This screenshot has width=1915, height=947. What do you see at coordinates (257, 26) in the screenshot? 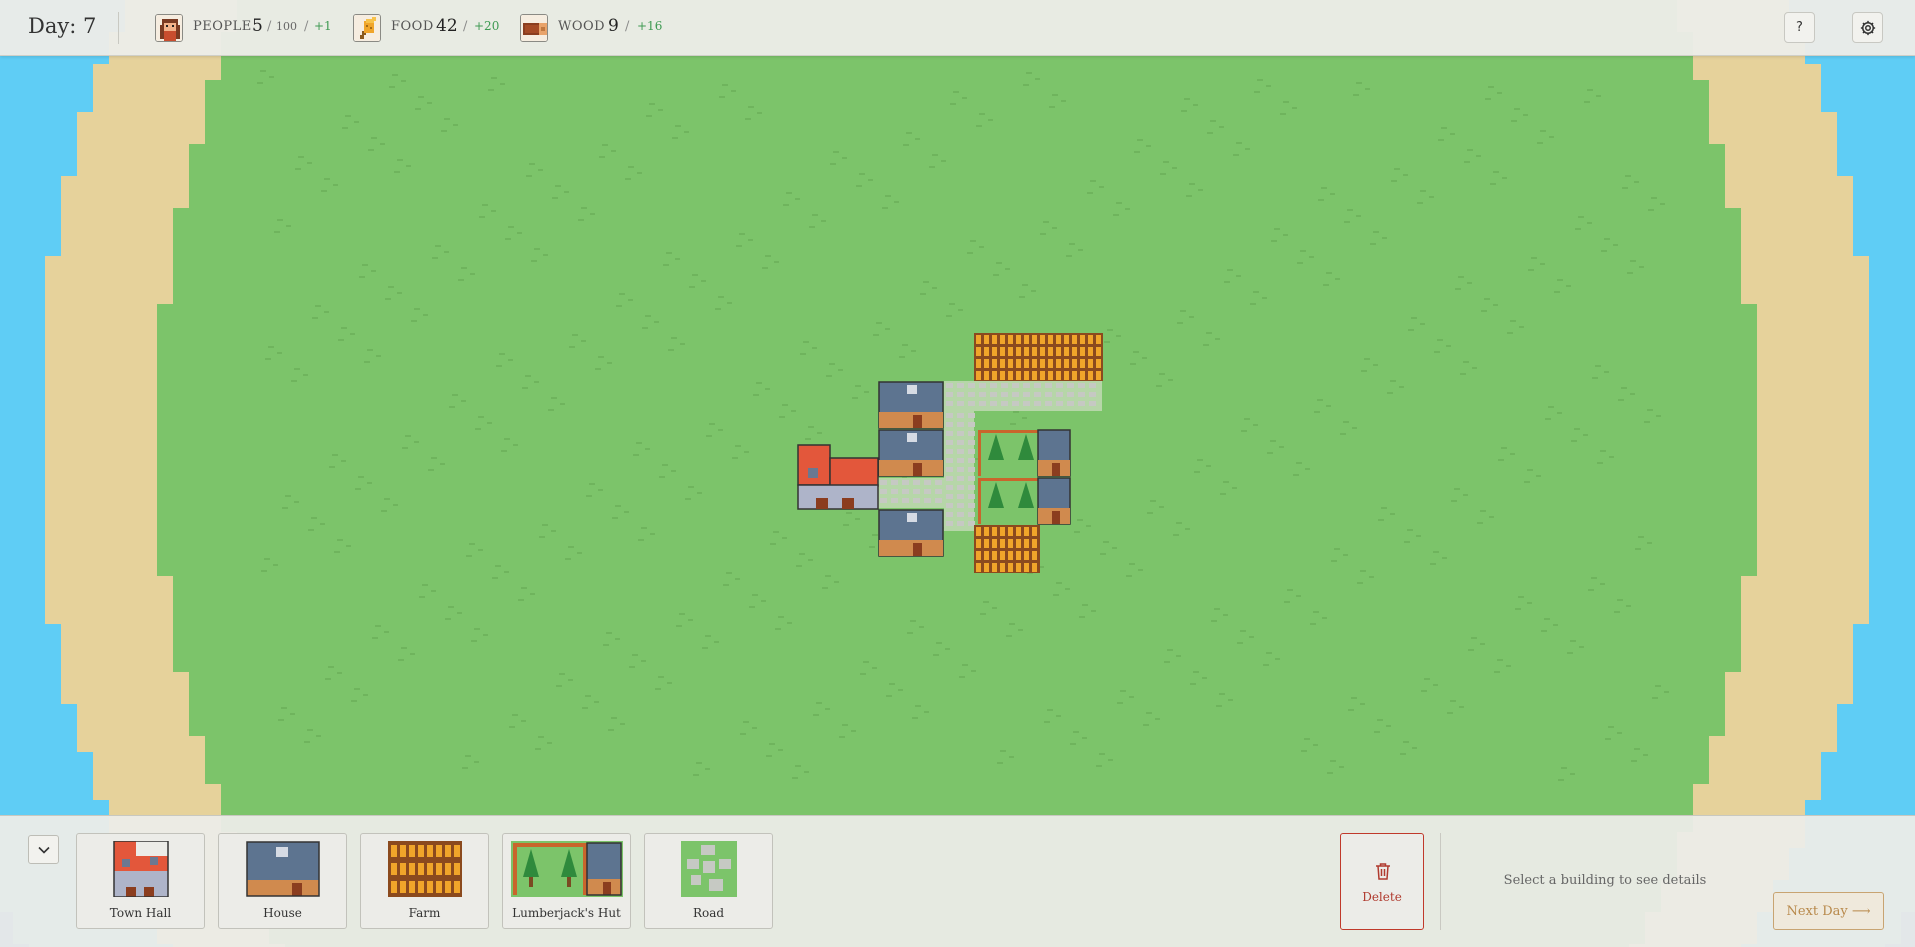
I see `people-value: 5` at bounding box center [257, 26].